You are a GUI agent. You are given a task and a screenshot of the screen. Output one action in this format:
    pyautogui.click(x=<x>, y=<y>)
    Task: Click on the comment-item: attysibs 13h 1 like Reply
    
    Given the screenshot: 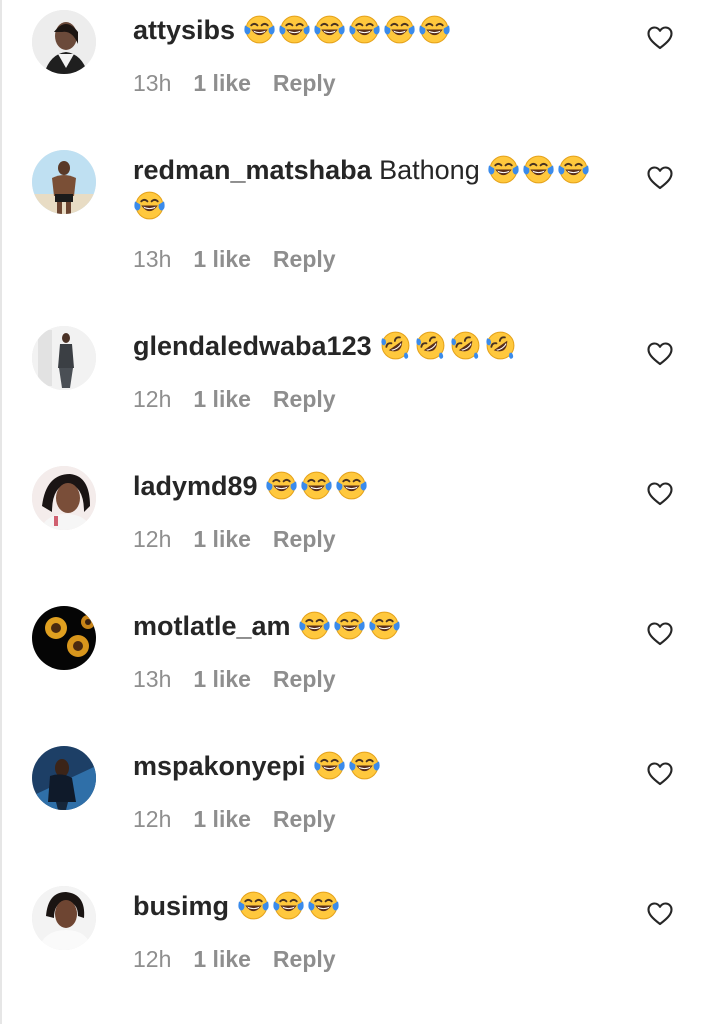 What is the action you would take?
    pyautogui.click(x=360, y=74)
    